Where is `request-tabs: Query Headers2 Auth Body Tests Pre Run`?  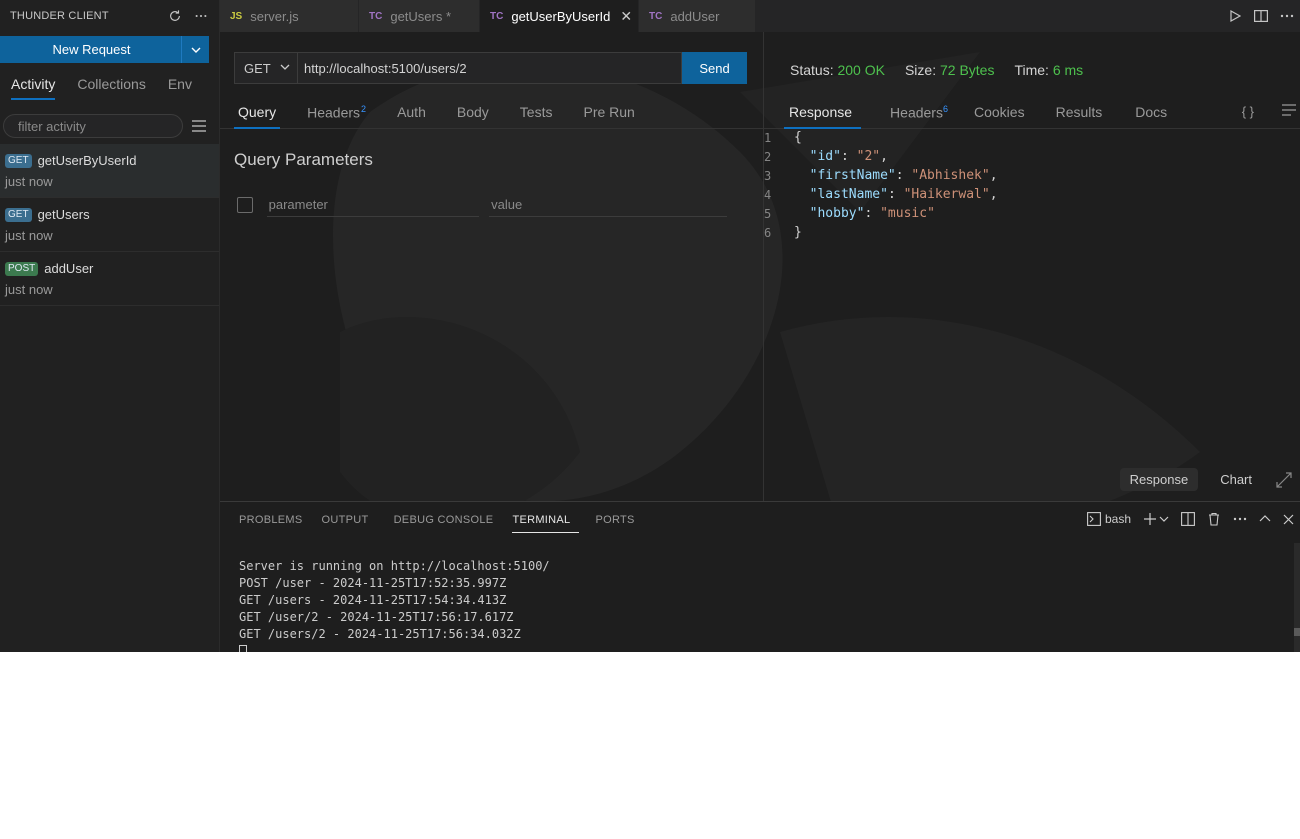
request-tabs: Query Headers2 Auth Body Tests Pre Run is located at coordinates (491, 113).